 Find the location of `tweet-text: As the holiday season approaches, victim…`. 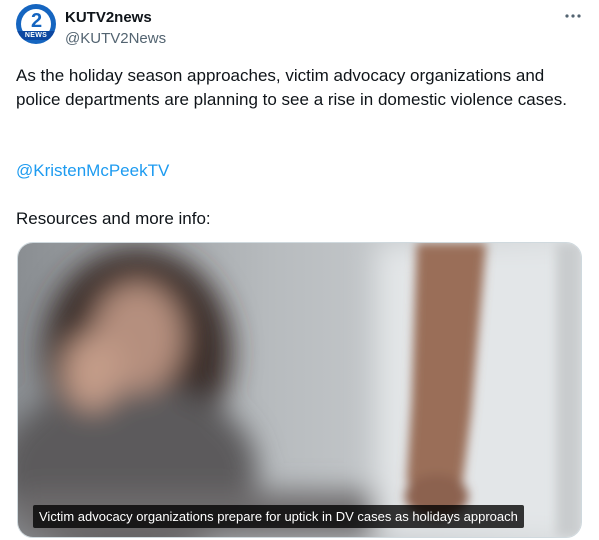

tweet-text: As the holiday season approaches, victim… is located at coordinates (291, 87).